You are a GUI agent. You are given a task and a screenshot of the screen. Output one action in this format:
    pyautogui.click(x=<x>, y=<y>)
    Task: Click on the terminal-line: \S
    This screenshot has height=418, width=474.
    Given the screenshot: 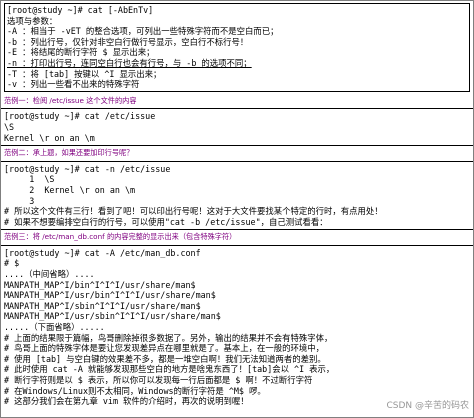 What is the action you would take?
    pyautogui.click(x=9, y=126)
    